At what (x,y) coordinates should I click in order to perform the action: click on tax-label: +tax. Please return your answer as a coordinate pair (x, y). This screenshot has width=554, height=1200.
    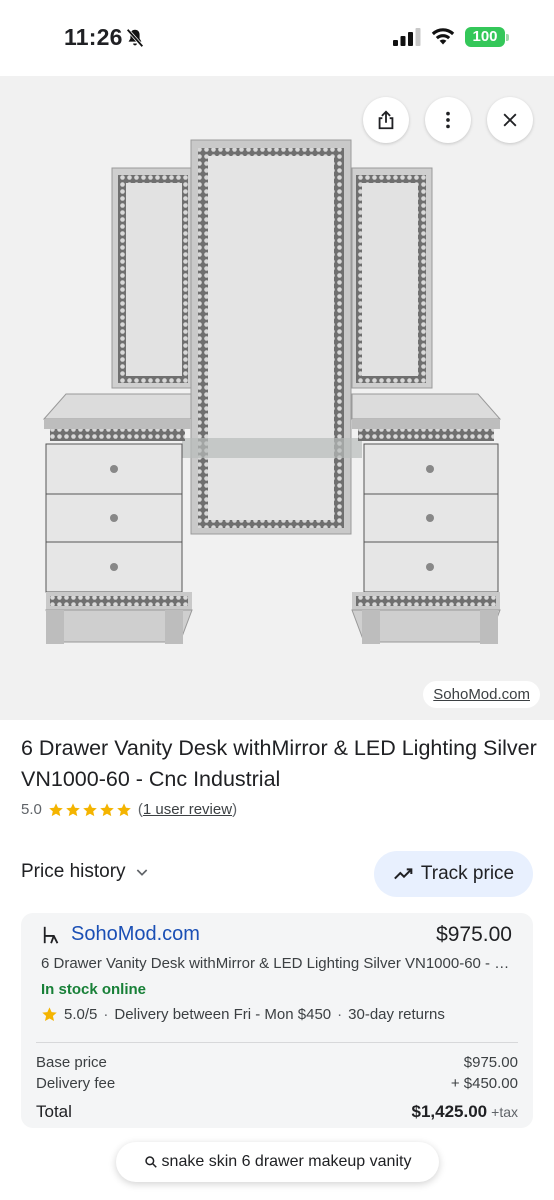
    Looking at the image, I should click on (504, 1112).